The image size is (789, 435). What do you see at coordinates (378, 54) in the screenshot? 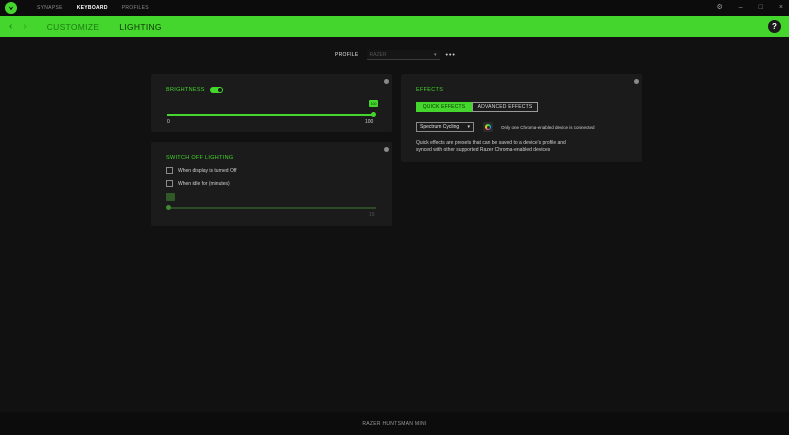
I see `profile-value: RAZER` at bounding box center [378, 54].